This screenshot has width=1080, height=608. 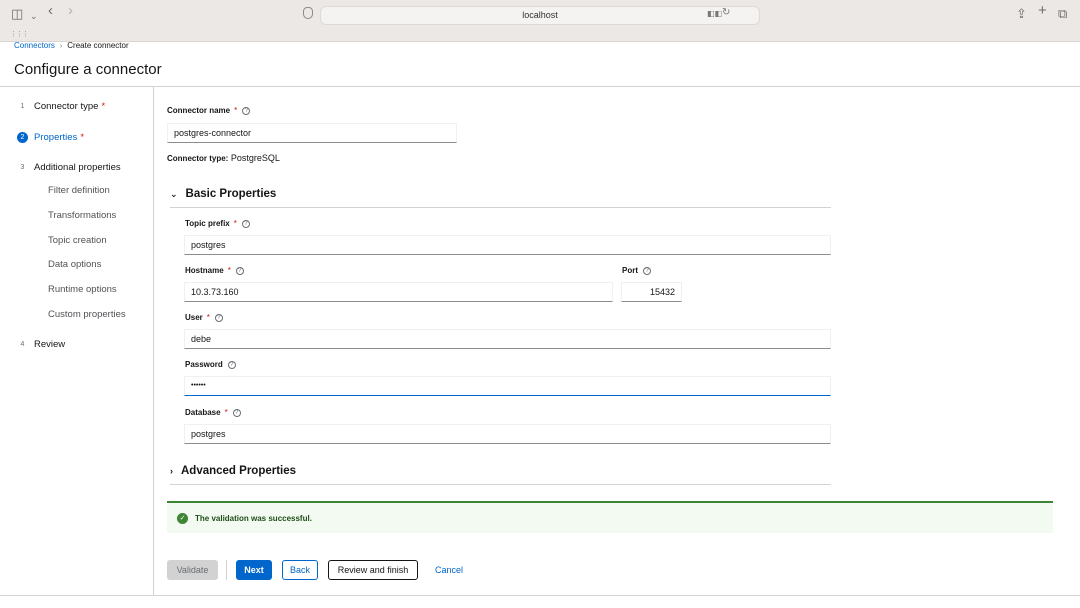 I want to click on connector-type-row: Connector type: PostgreSQL, so click(x=223, y=158).